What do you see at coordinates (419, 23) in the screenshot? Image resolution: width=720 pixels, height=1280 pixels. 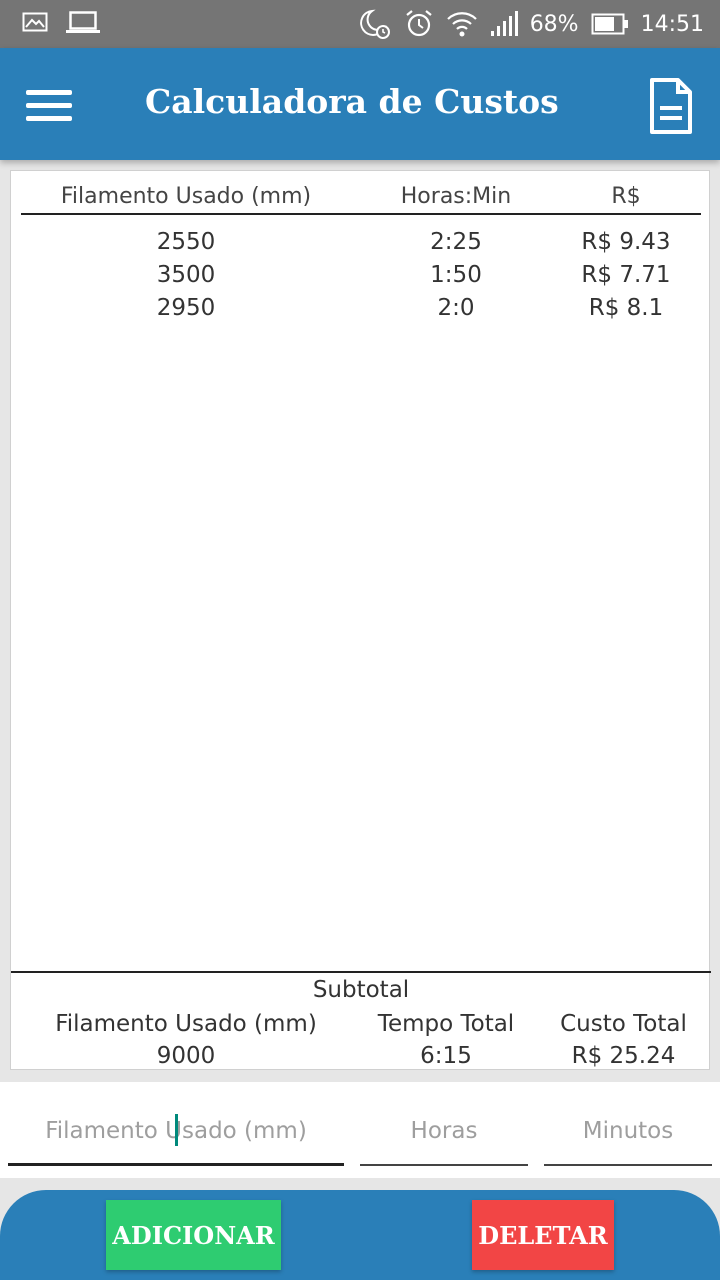 I see `alarm-icon` at bounding box center [419, 23].